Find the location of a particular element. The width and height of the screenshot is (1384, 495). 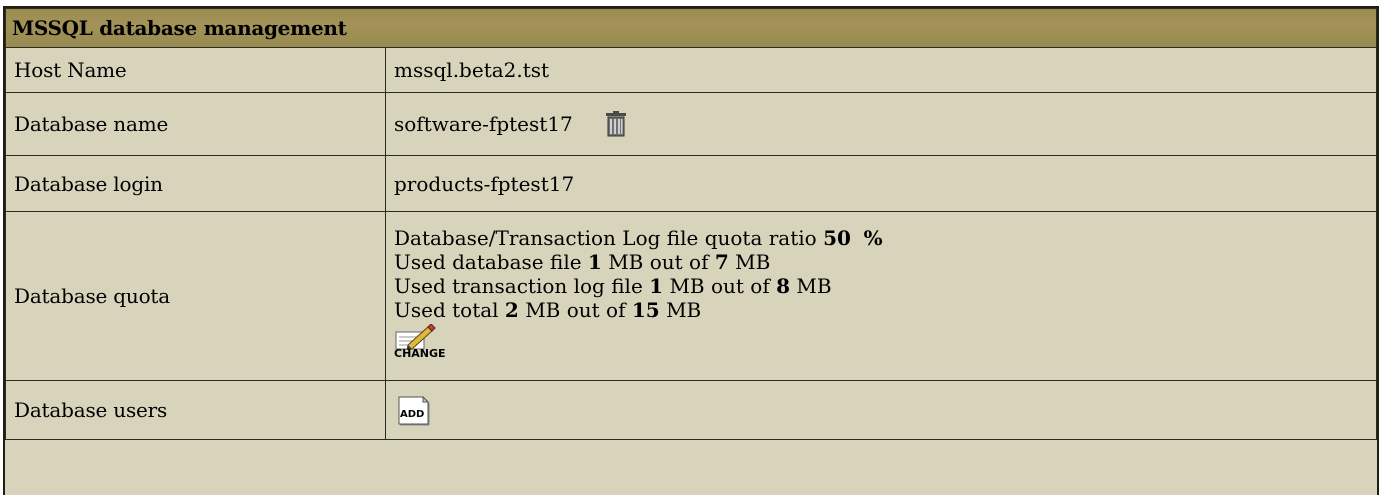

add-database-user-label: ADD is located at coordinates (412, 414).